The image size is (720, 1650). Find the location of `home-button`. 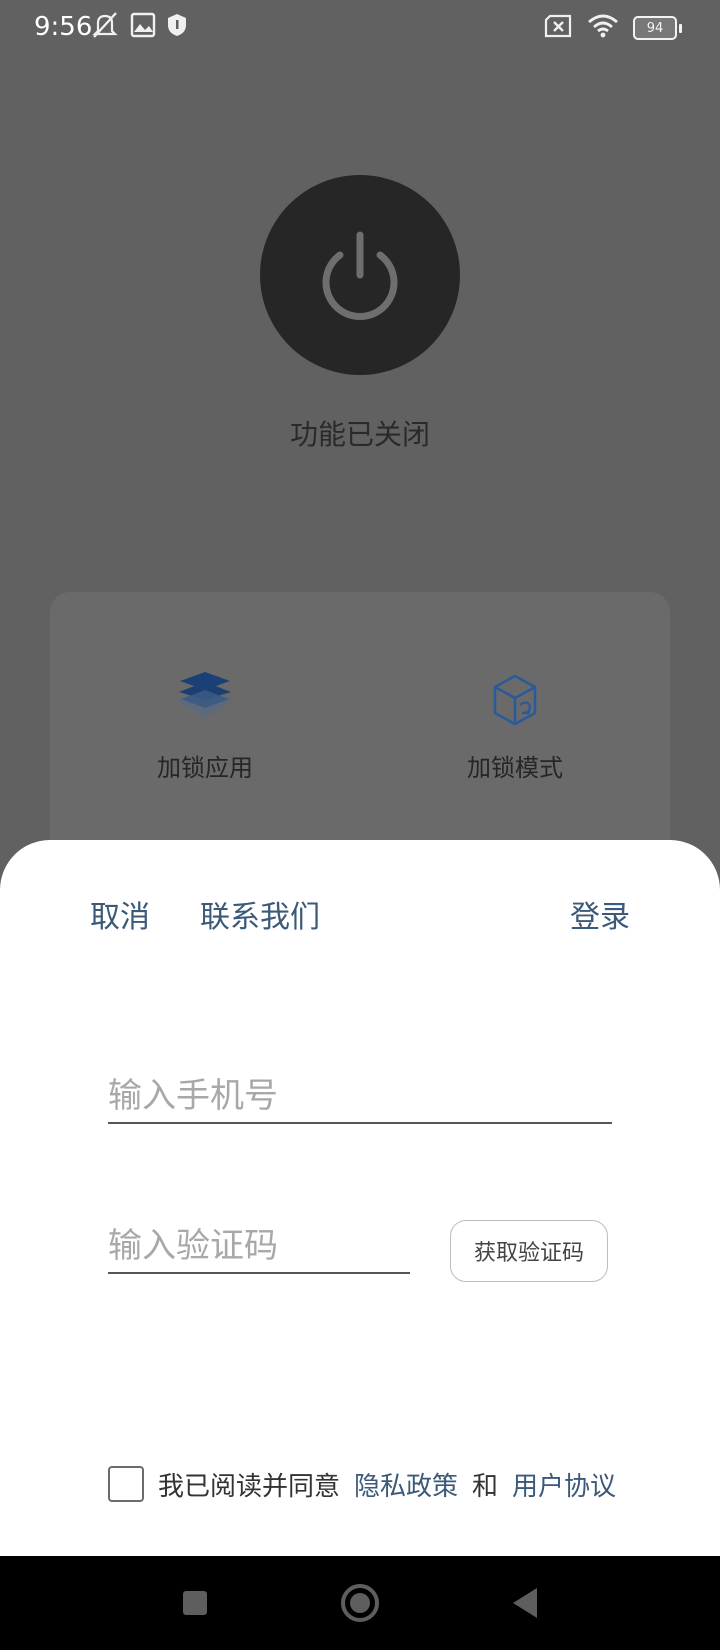

home-button is located at coordinates (360, 1603).